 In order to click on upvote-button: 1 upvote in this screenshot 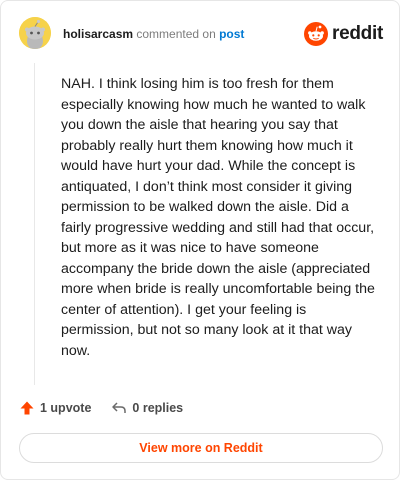, I will do `click(55, 408)`.